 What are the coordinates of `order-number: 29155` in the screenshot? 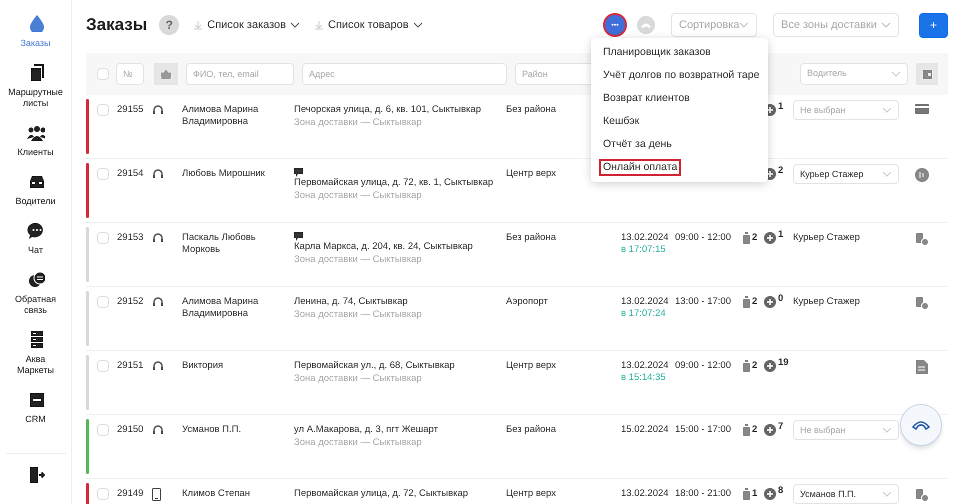 It's located at (130, 110).